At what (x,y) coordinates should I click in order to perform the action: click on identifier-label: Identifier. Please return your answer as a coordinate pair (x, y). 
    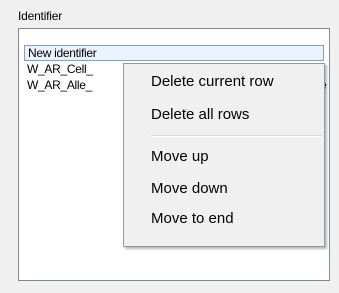
    Looking at the image, I should click on (40, 16).